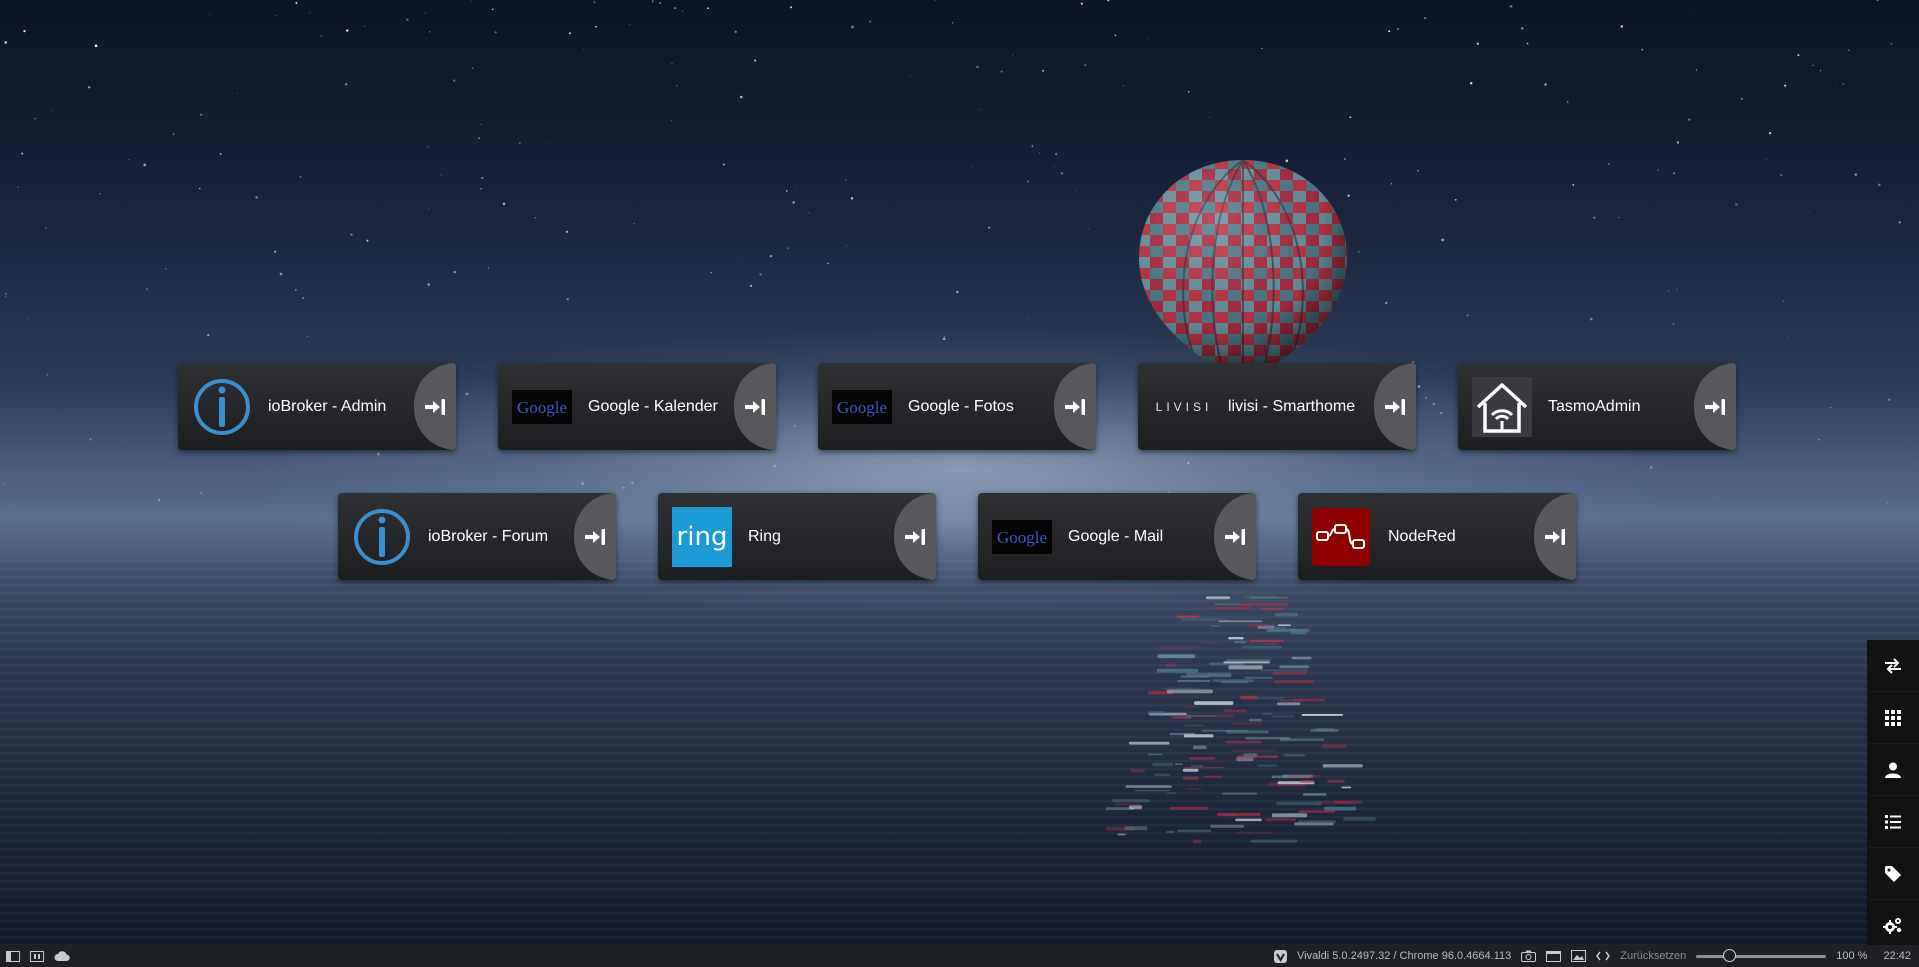  I want to click on zoom-reset-button: Zurücksetzen, so click(1653, 956).